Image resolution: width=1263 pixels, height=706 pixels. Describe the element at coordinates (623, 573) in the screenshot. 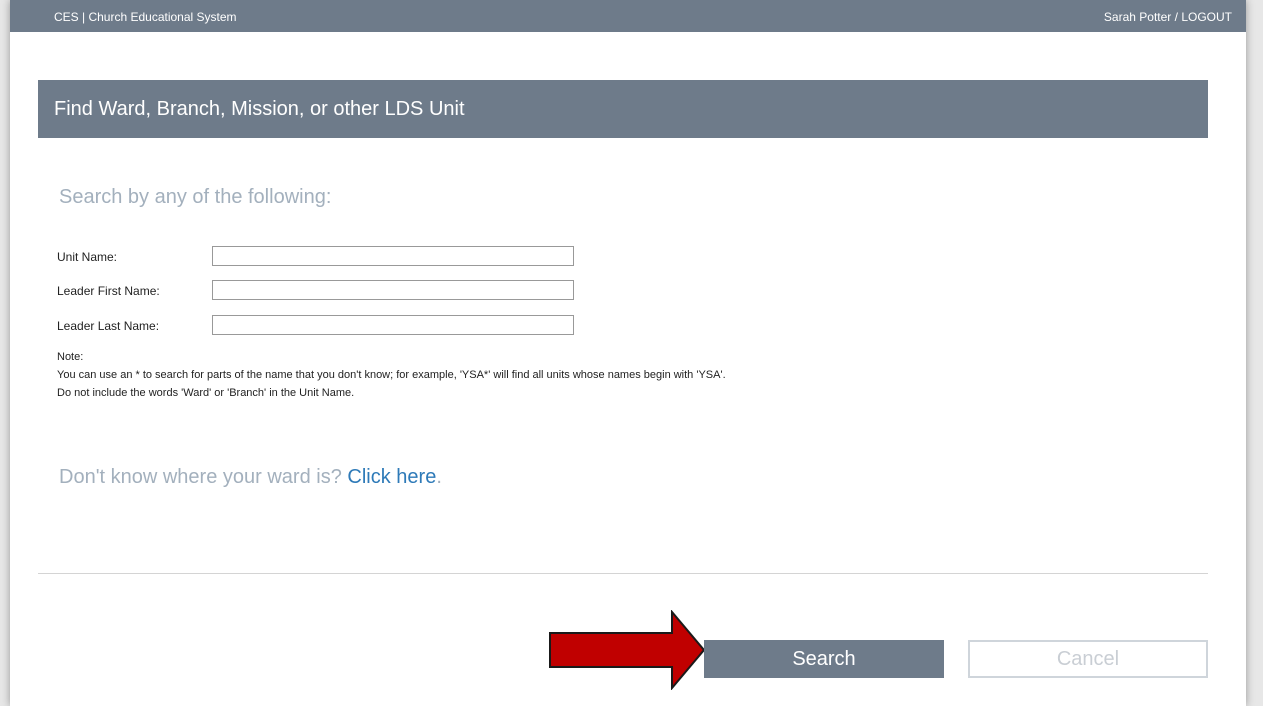

I see `divider` at that location.